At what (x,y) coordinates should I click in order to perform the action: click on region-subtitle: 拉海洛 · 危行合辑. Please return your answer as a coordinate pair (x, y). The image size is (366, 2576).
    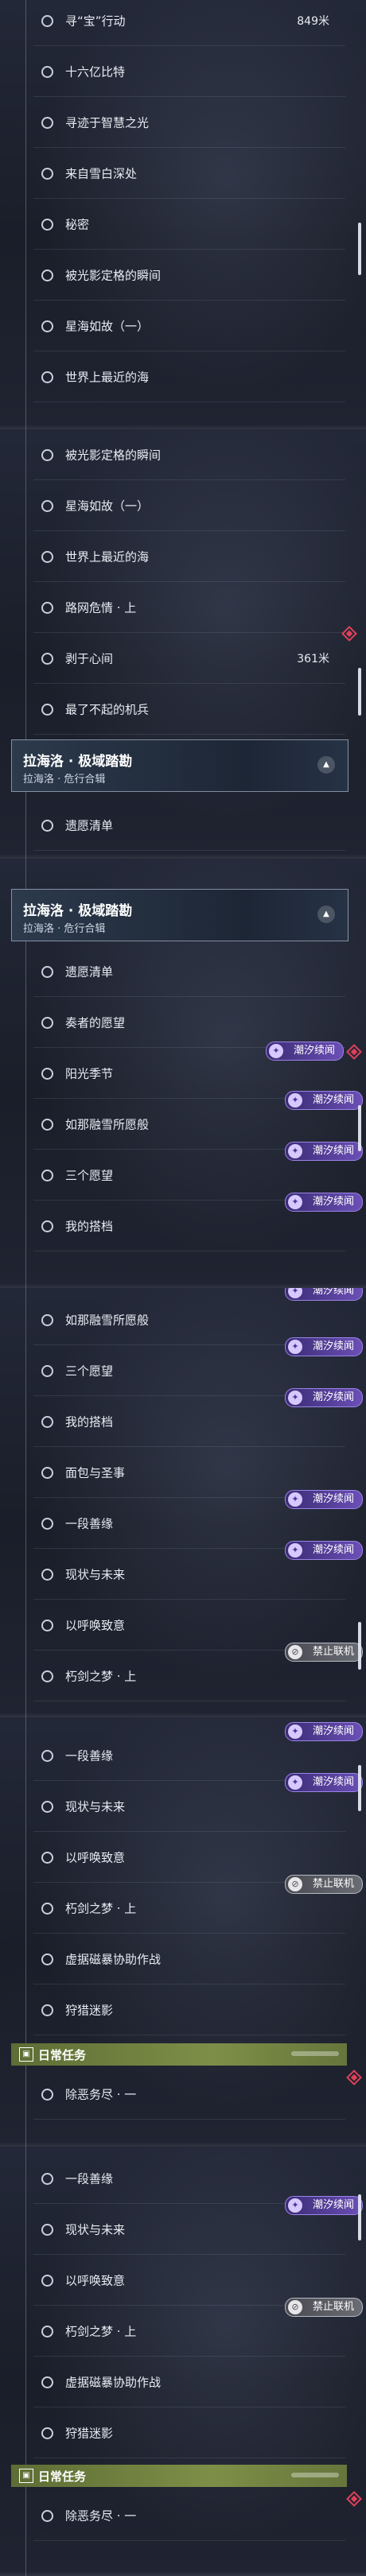
    Looking at the image, I should click on (64, 780).